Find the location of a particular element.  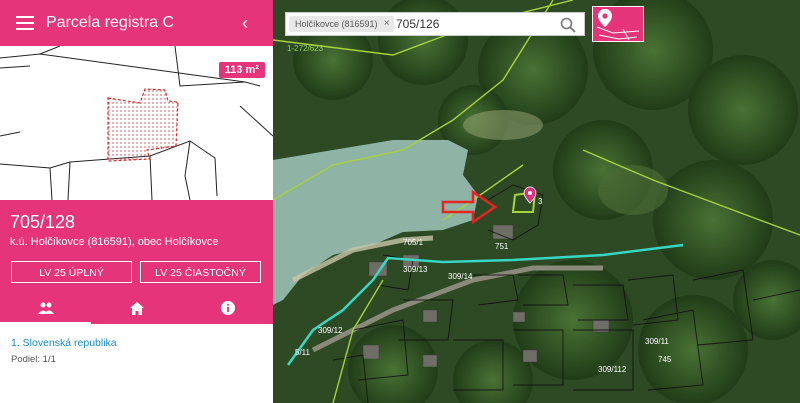

owner-name: 1. Slovenská republika is located at coordinates (64, 343).